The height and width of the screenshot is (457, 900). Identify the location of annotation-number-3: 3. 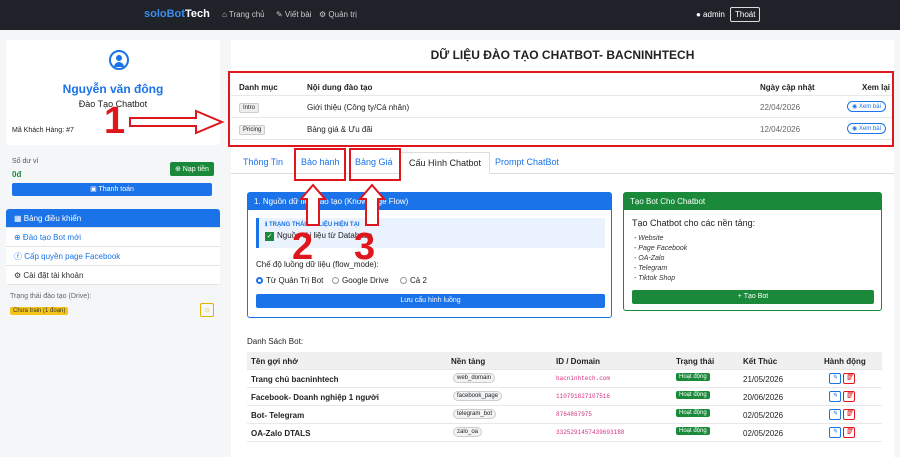
(365, 247).